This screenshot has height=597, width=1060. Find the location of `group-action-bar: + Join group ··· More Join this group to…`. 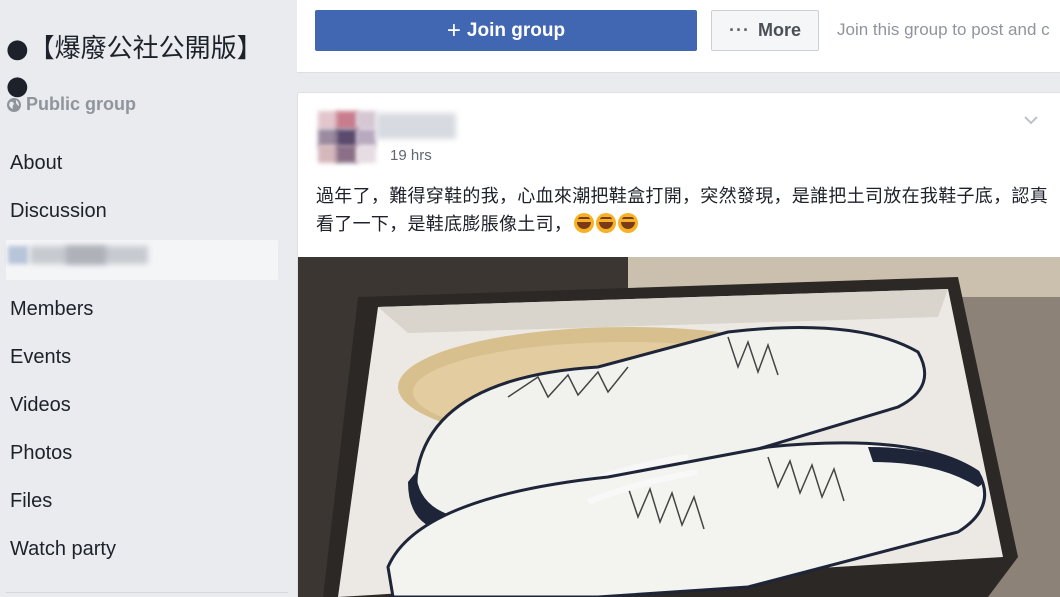

group-action-bar: + Join group ··· More Join this group to… is located at coordinates (678, 36).